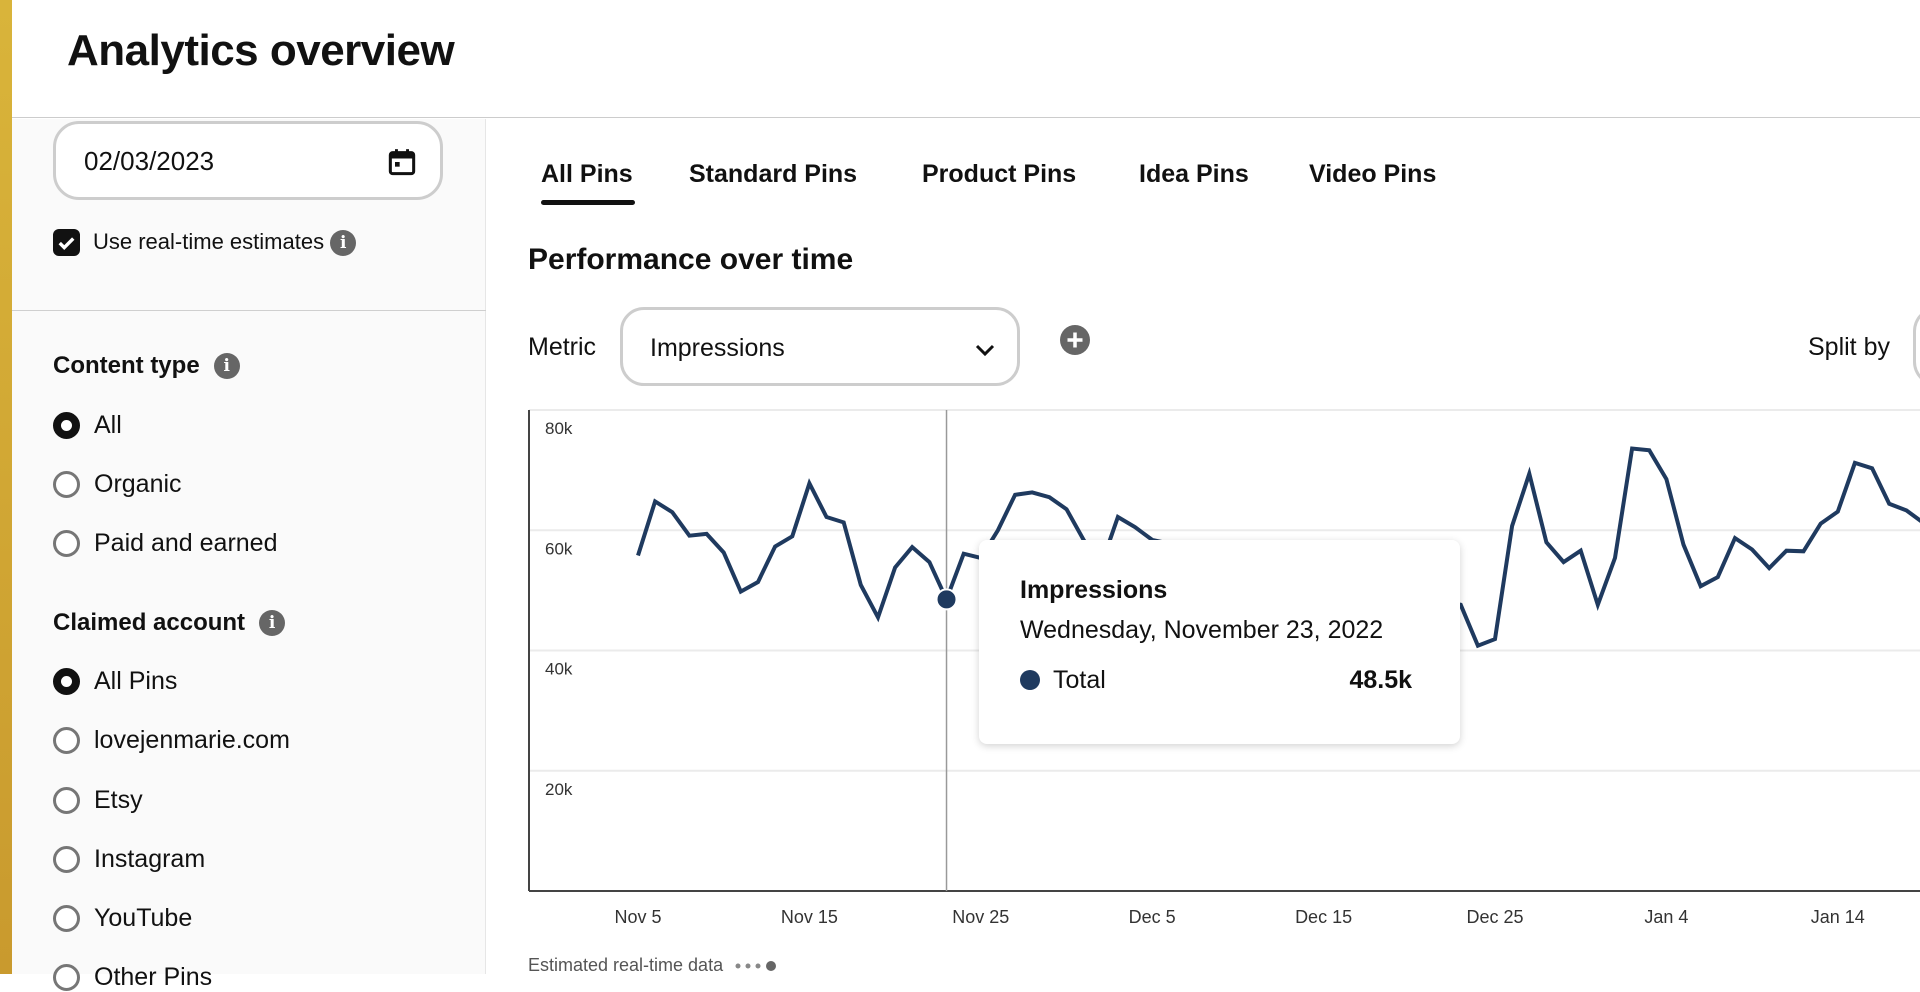 The height and width of the screenshot is (992, 1920). What do you see at coordinates (756, 965) in the screenshot?
I see `dotted-line-legend-icon` at bounding box center [756, 965].